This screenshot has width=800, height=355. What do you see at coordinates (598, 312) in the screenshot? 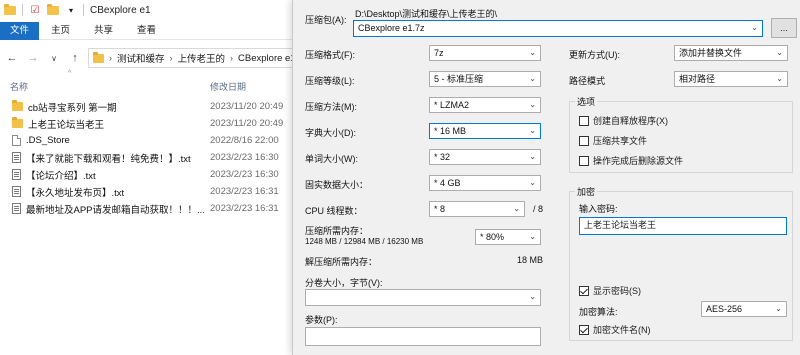
I see `encryption-method-label: 加密算法:` at bounding box center [598, 312].